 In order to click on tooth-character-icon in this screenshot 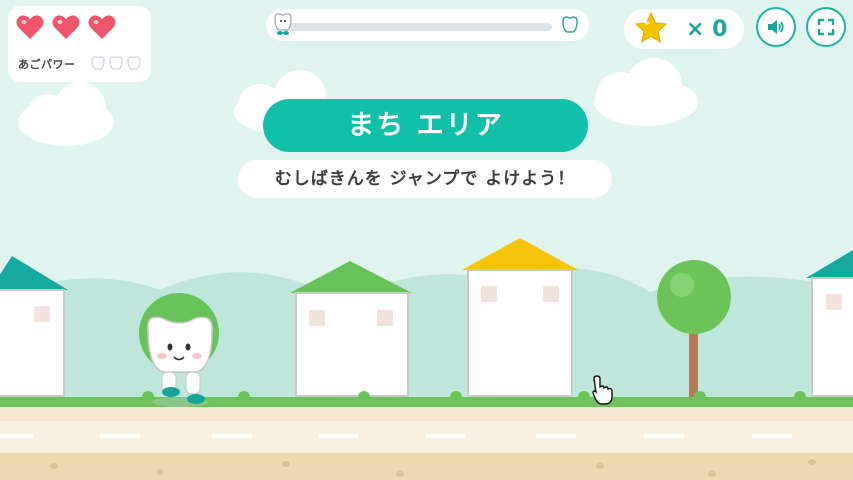, I will do `click(283, 24)`.